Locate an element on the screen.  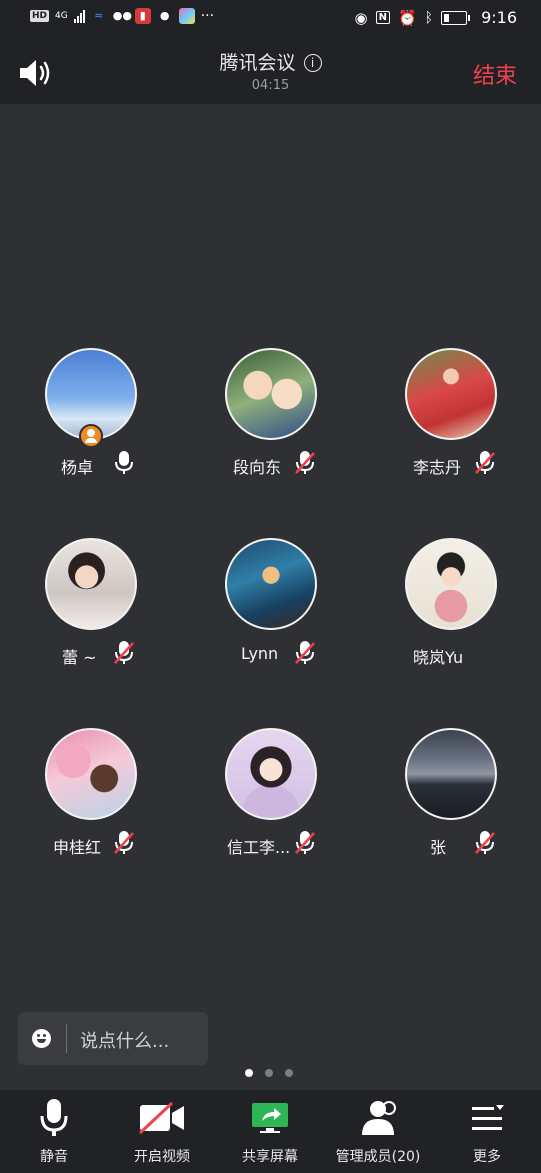
gallery-icon is located at coordinates (186, 16).